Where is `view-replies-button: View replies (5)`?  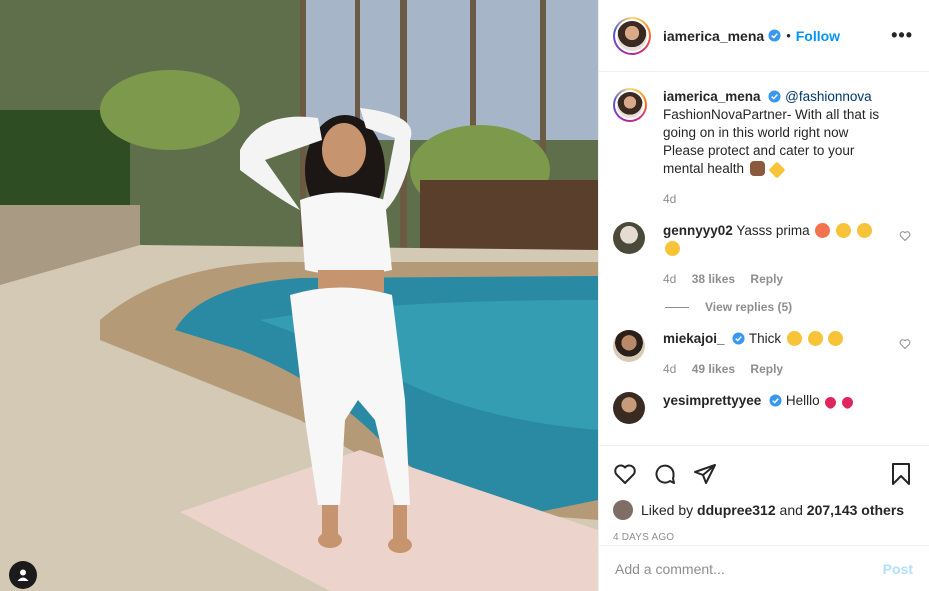 view-replies-button: View replies (5) is located at coordinates (789, 307).